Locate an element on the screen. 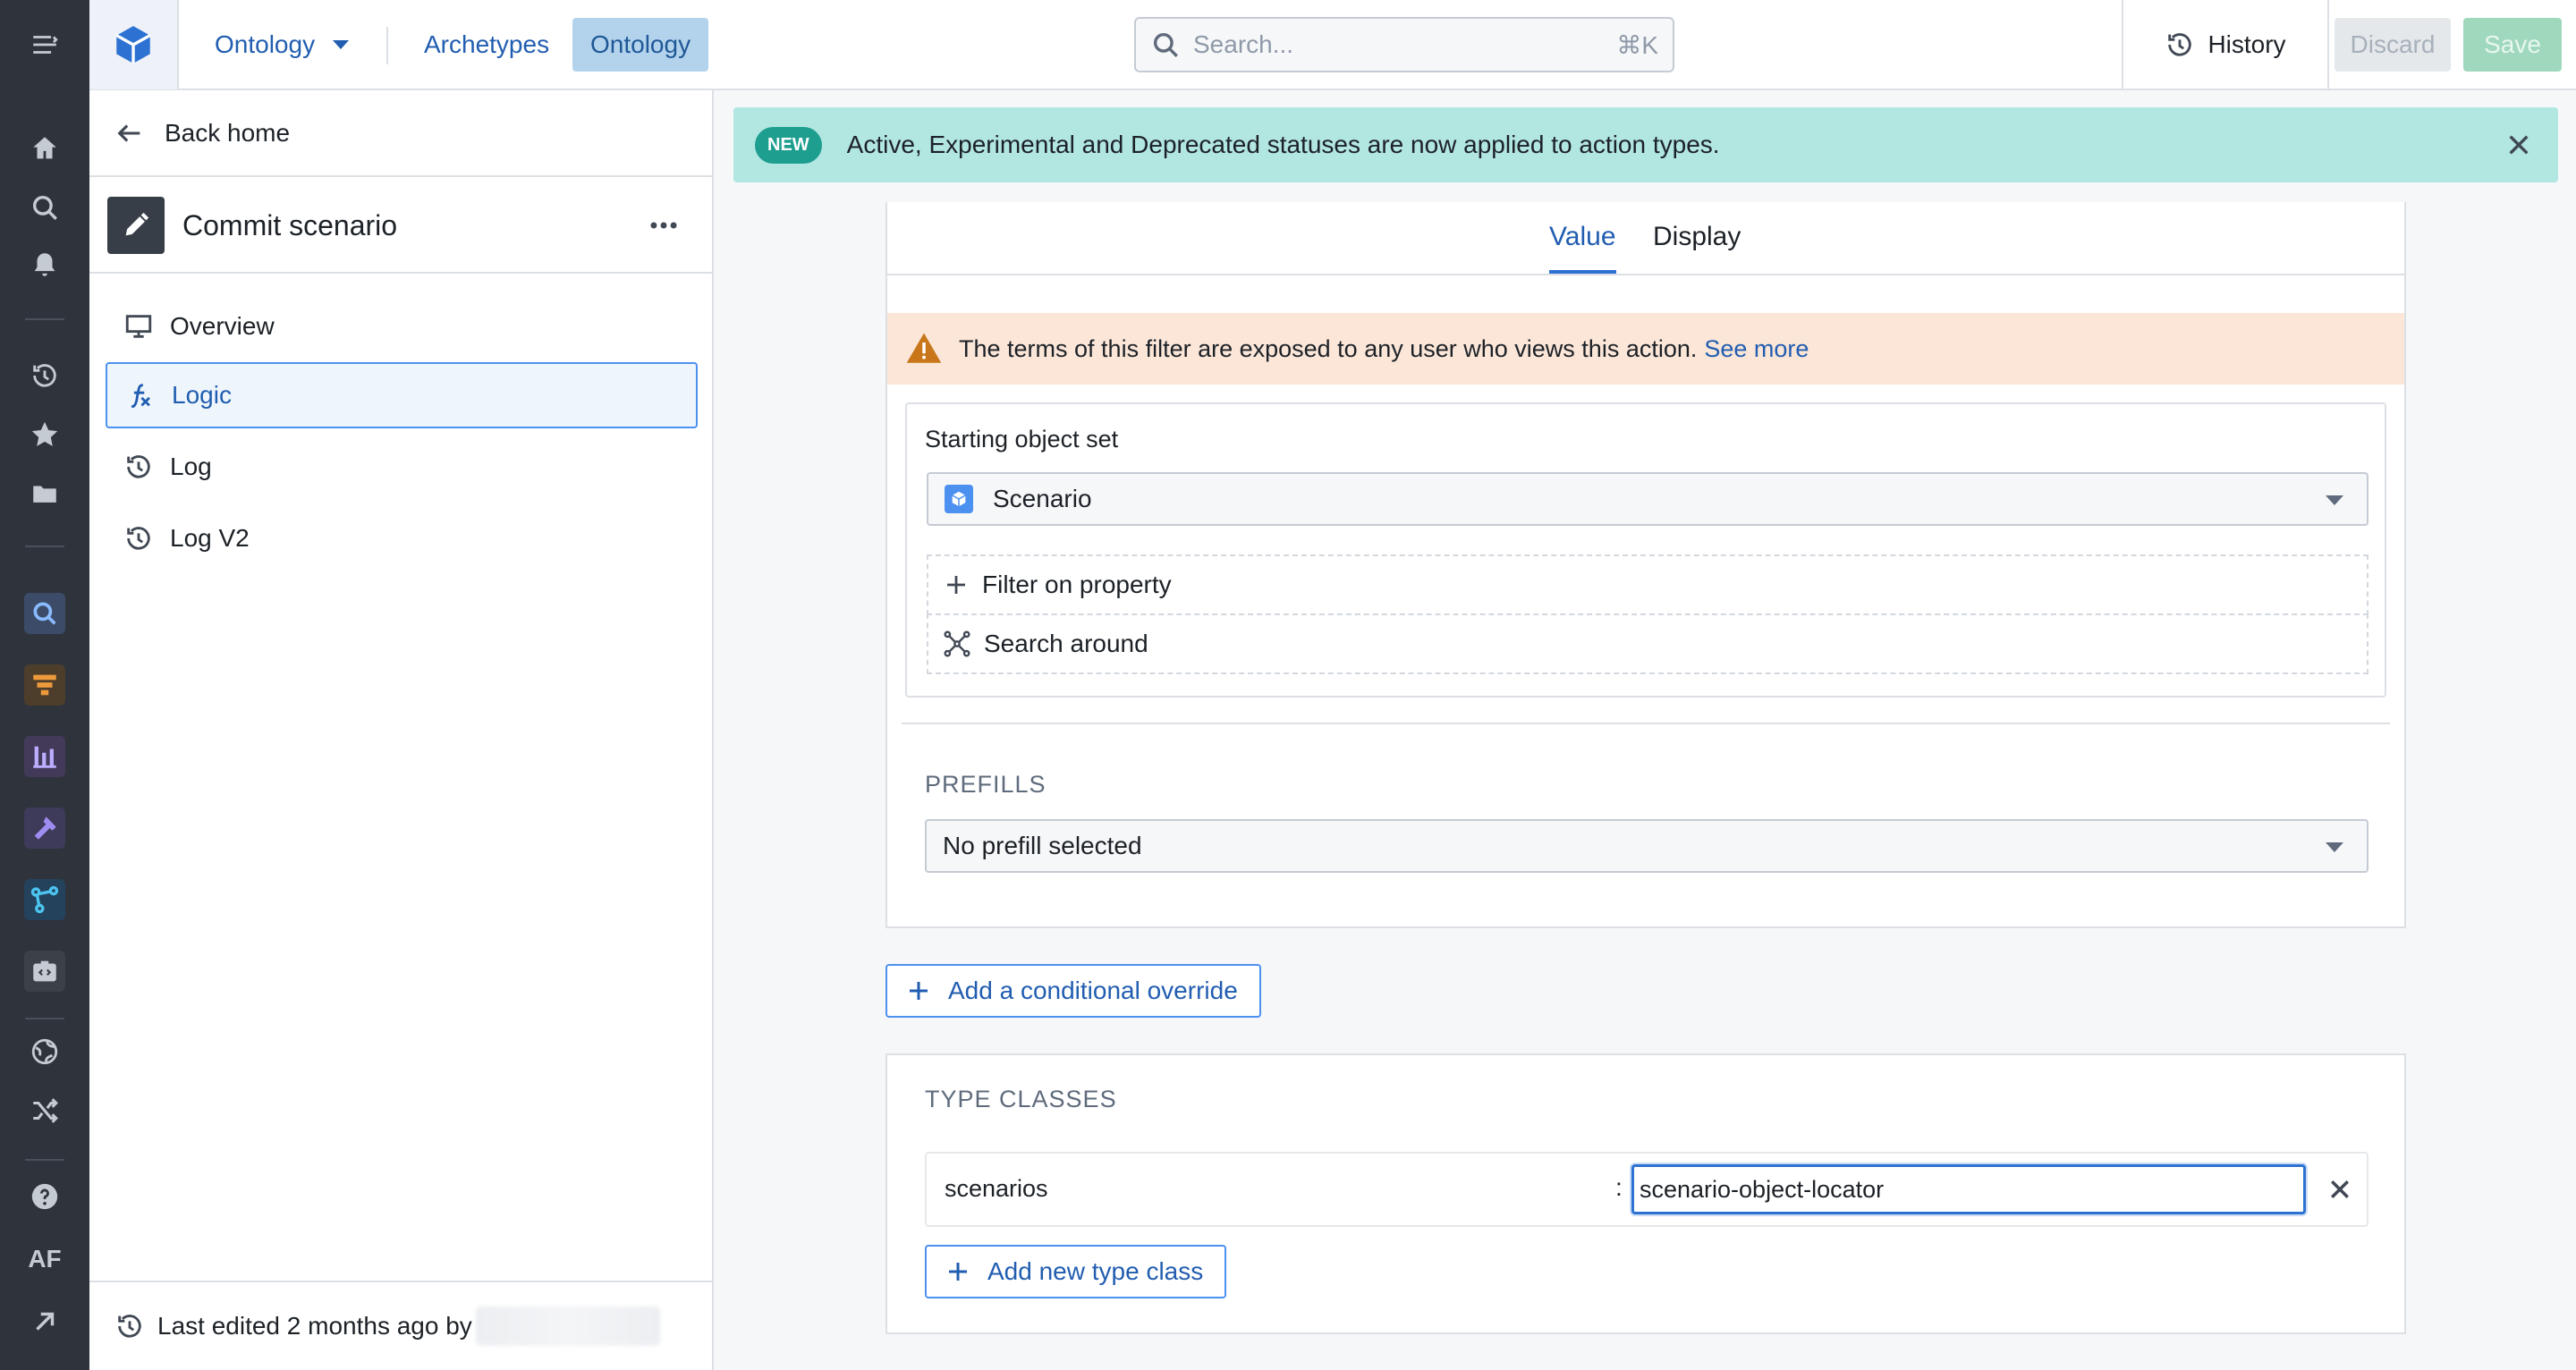 The width and height of the screenshot is (2576, 1370). warning-icon is located at coordinates (924, 348).